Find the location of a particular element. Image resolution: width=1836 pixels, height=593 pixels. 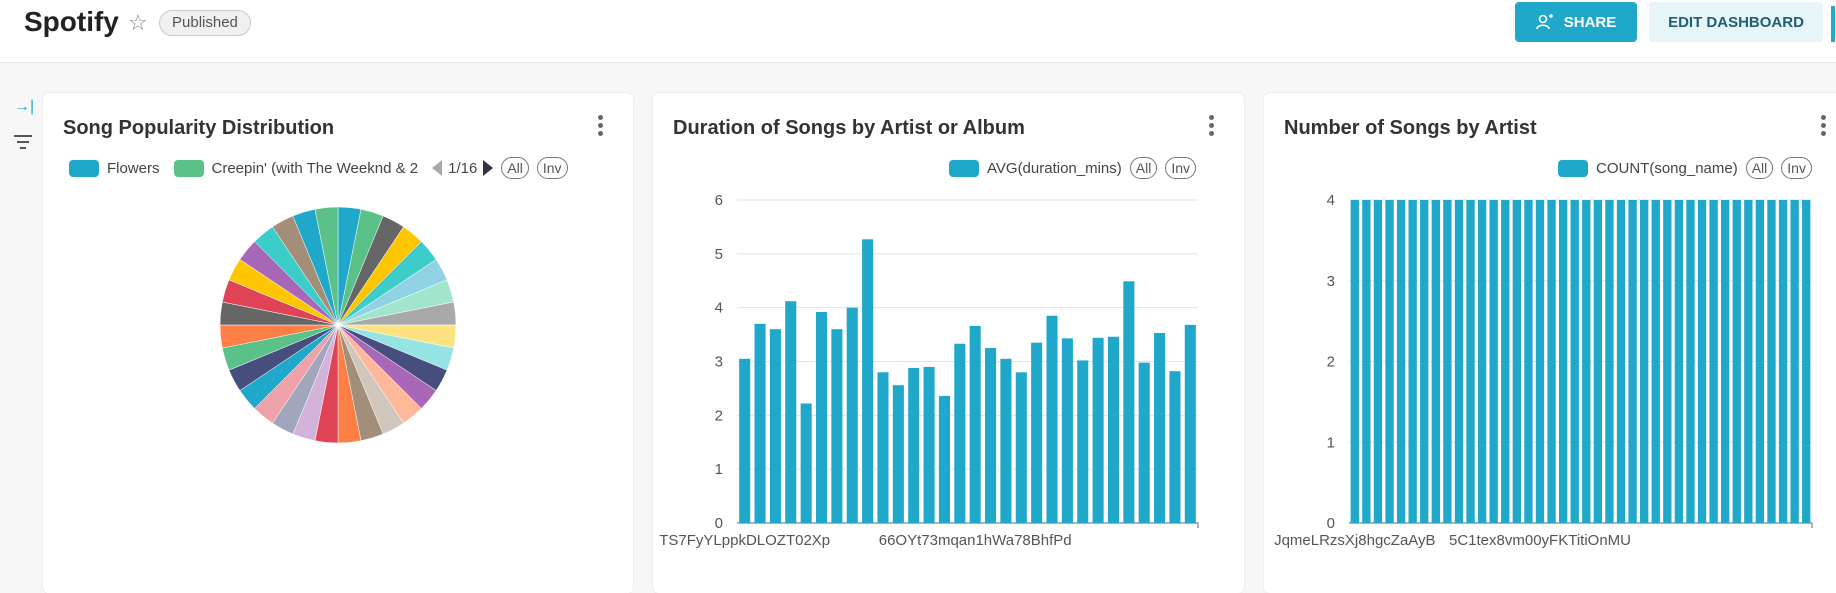

expand-icon: →| is located at coordinates (24, 107).